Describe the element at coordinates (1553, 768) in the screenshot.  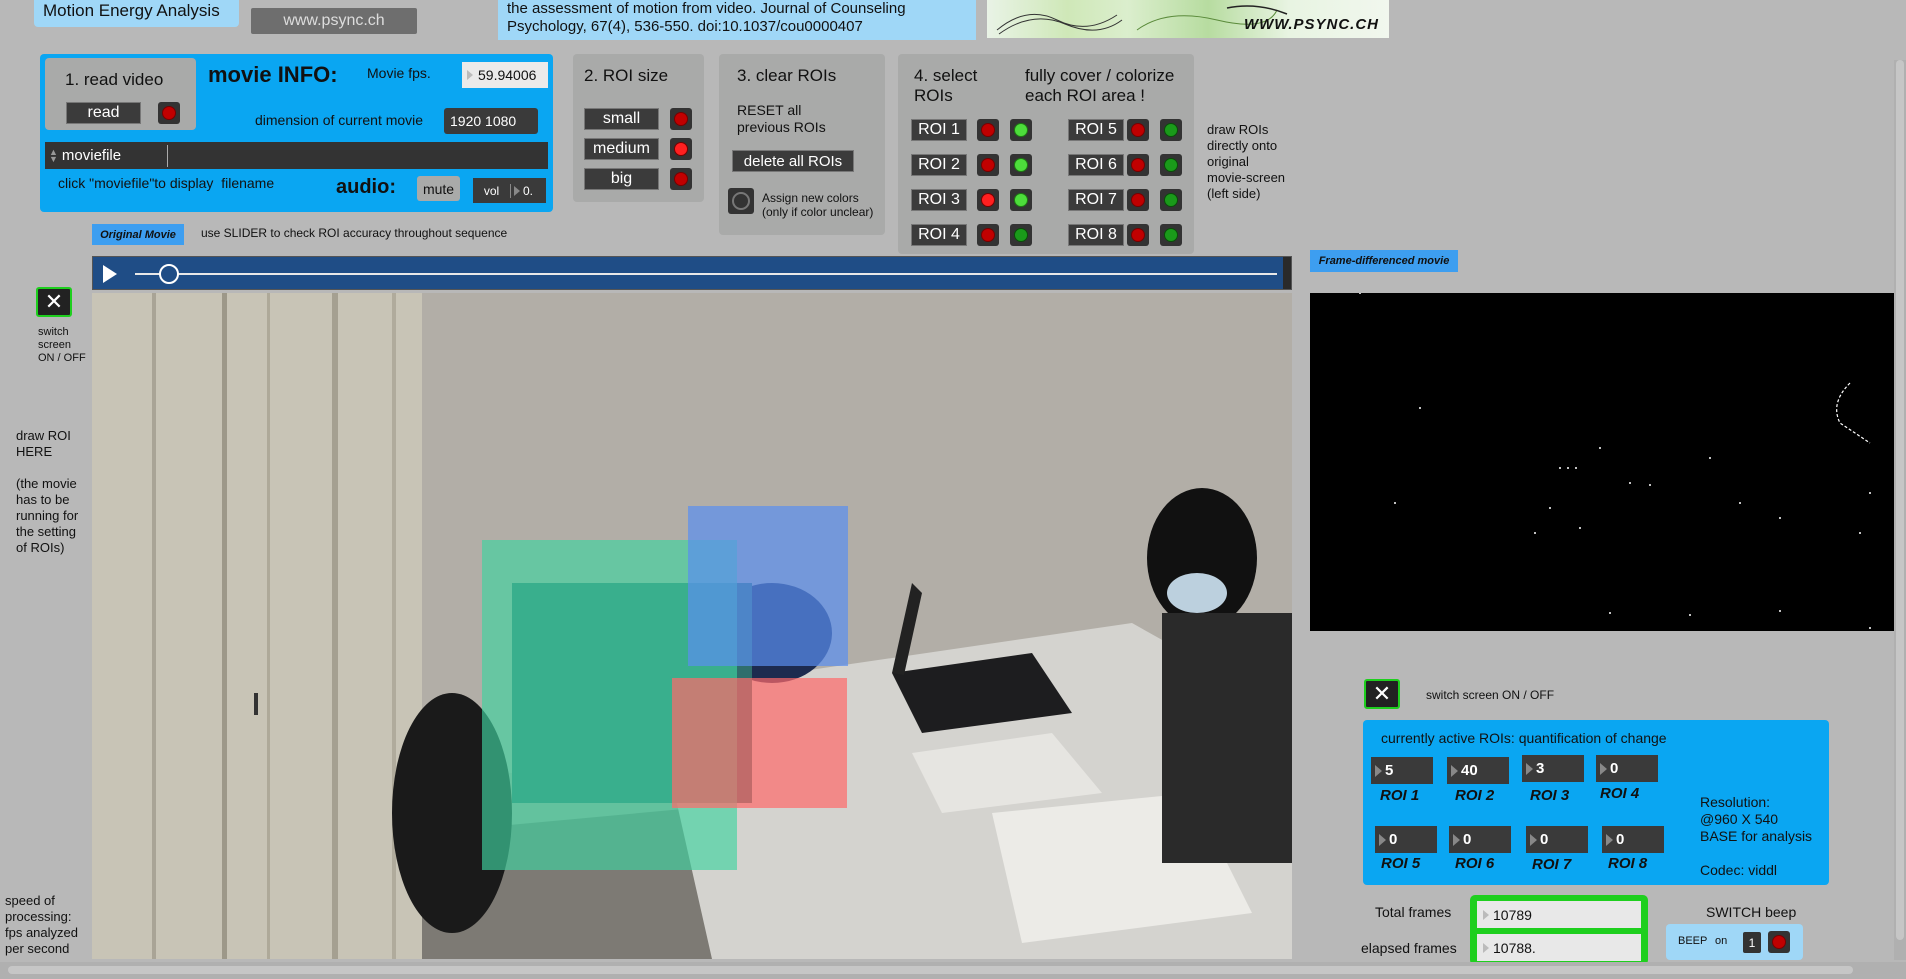
I see `roi-3-value: 3` at that location.